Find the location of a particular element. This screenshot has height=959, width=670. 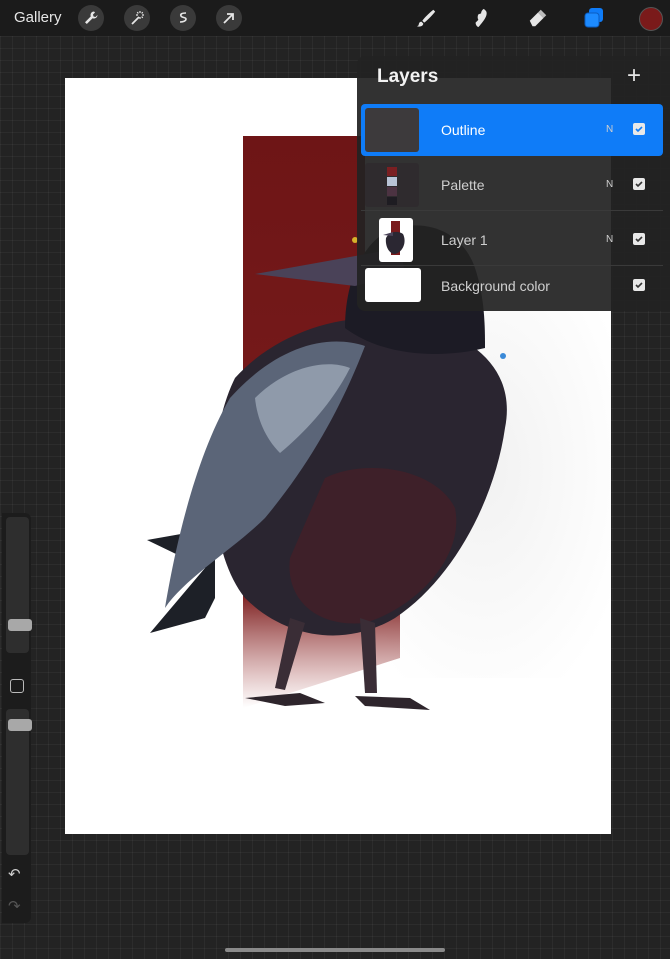

divider is located at coordinates (512, 210).